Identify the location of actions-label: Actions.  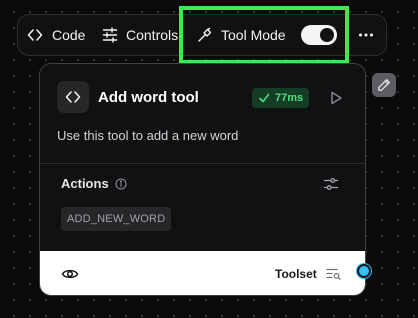
(85, 183).